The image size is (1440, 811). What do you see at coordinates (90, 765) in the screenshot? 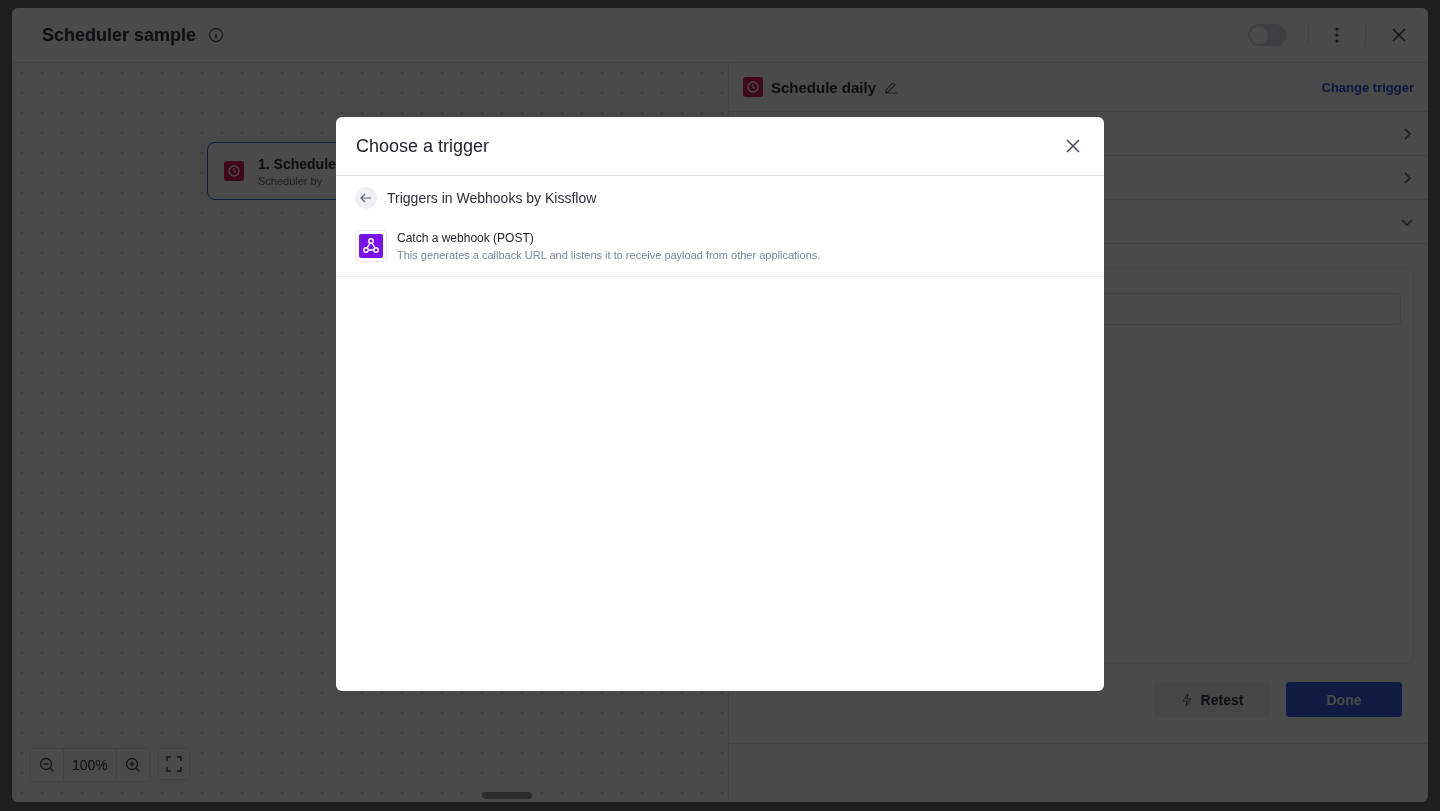
I see `zoom-level: 100%` at bounding box center [90, 765].